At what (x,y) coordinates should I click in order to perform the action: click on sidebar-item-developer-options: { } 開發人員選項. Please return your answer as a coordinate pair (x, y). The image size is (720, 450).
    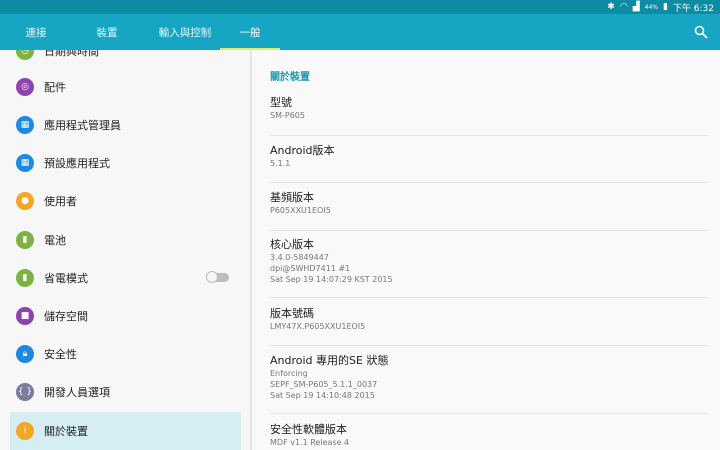
    Looking at the image, I should click on (125, 392).